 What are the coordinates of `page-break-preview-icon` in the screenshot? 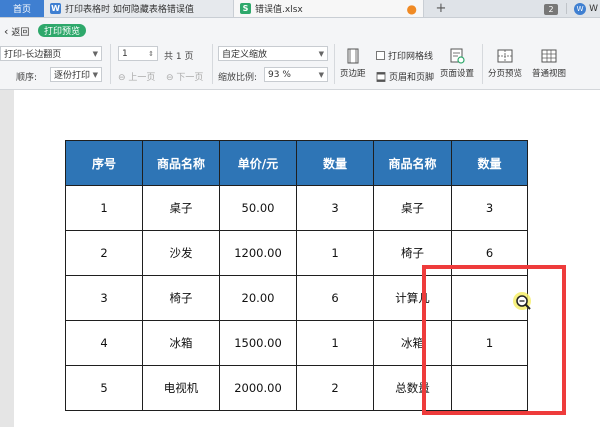 It's located at (505, 56).